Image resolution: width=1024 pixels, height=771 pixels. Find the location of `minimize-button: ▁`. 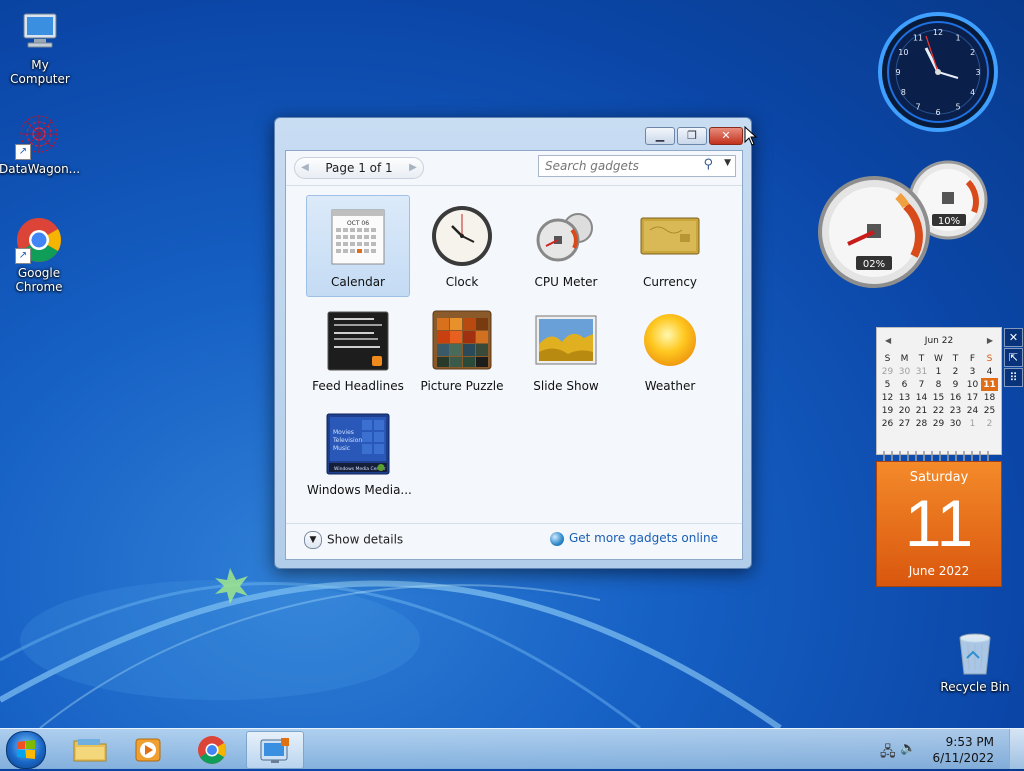

minimize-button: ▁ is located at coordinates (660, 136).